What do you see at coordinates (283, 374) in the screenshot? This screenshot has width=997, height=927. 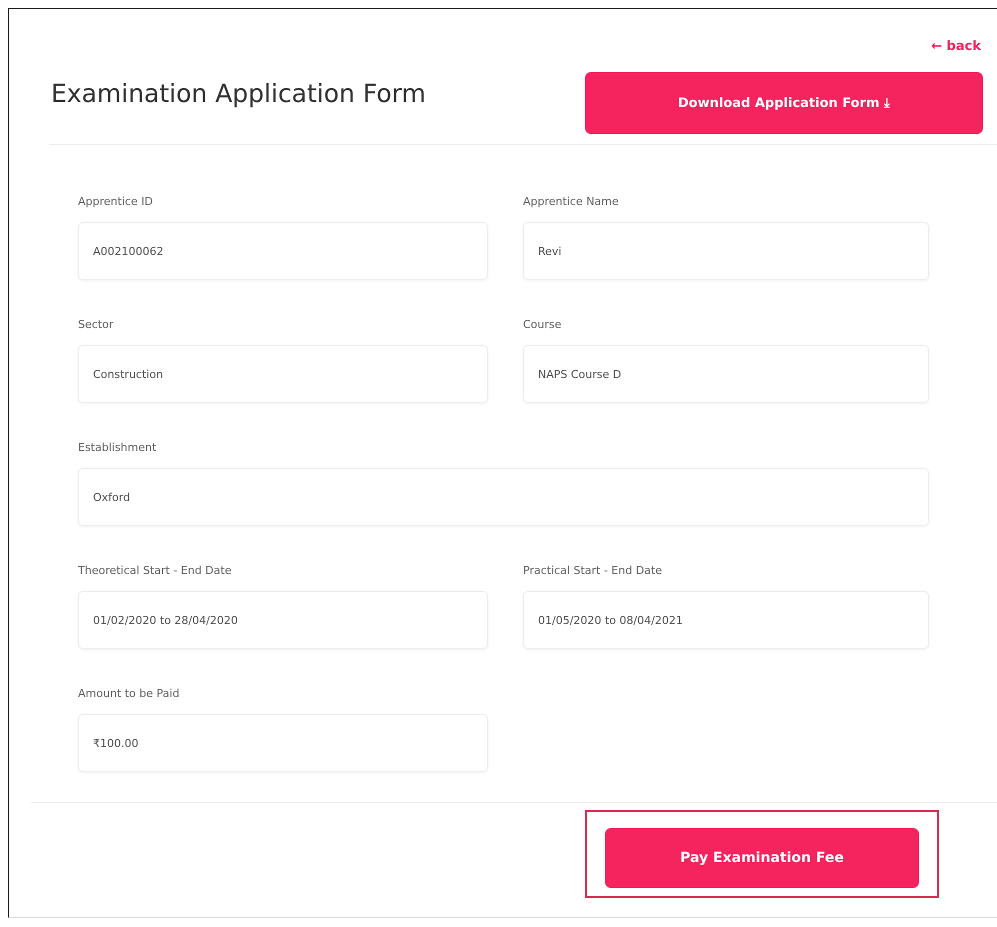 I see `input-field: Construction` at bounding box center [283, 374].